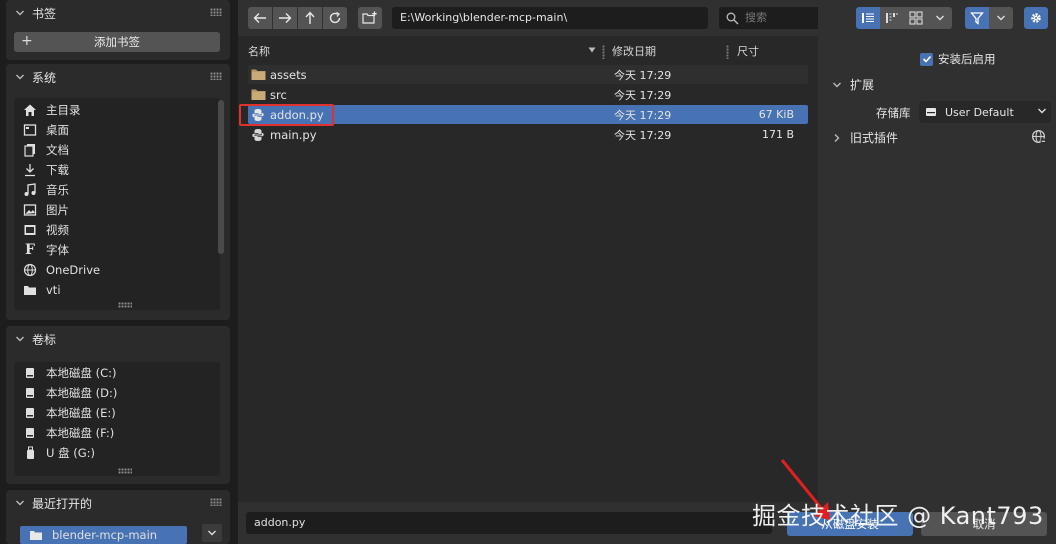 The width and height of the screenshot is (1056, 544). I want to click on enable-on-install-checkbox: 安装后启用, so click(958, 59).